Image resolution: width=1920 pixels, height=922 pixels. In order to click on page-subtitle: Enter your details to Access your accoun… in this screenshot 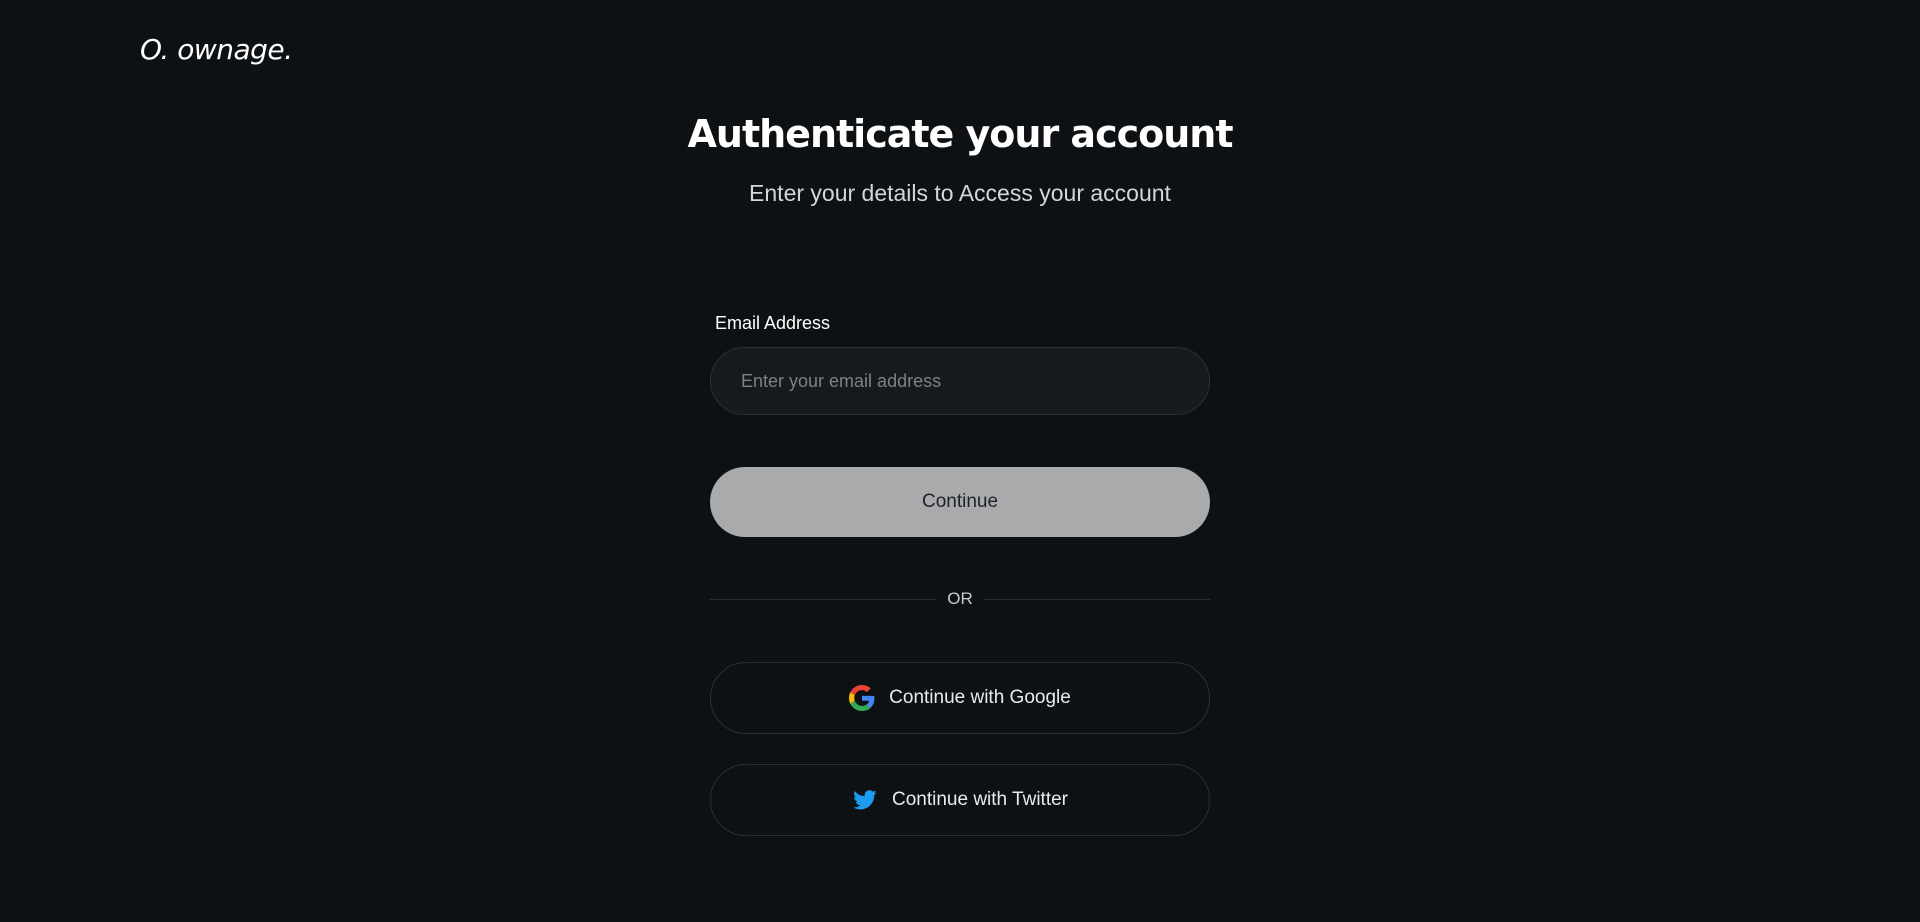, I will do `click(960, 193)`.